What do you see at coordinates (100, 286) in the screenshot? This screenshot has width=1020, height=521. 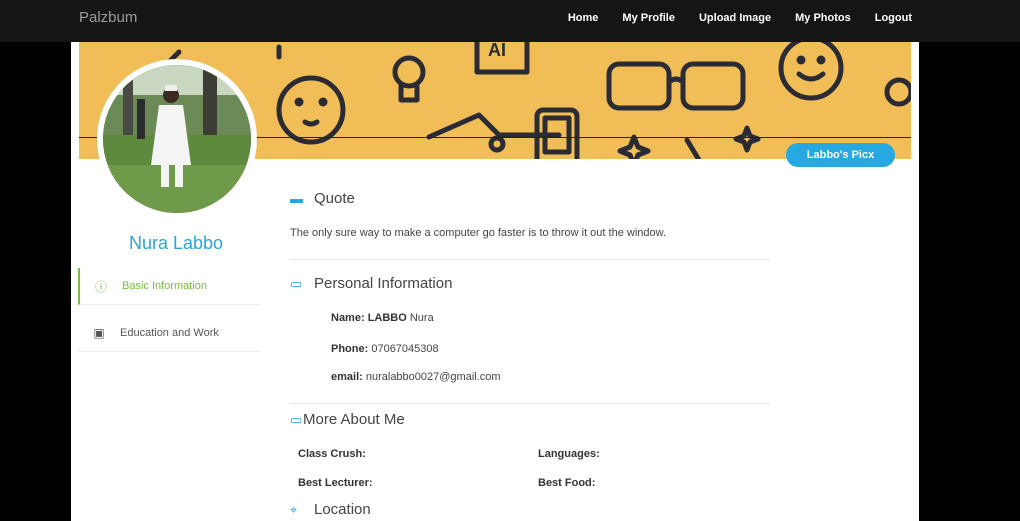 I see `info-icon: ⓘ` at bounding box center [100, 286].